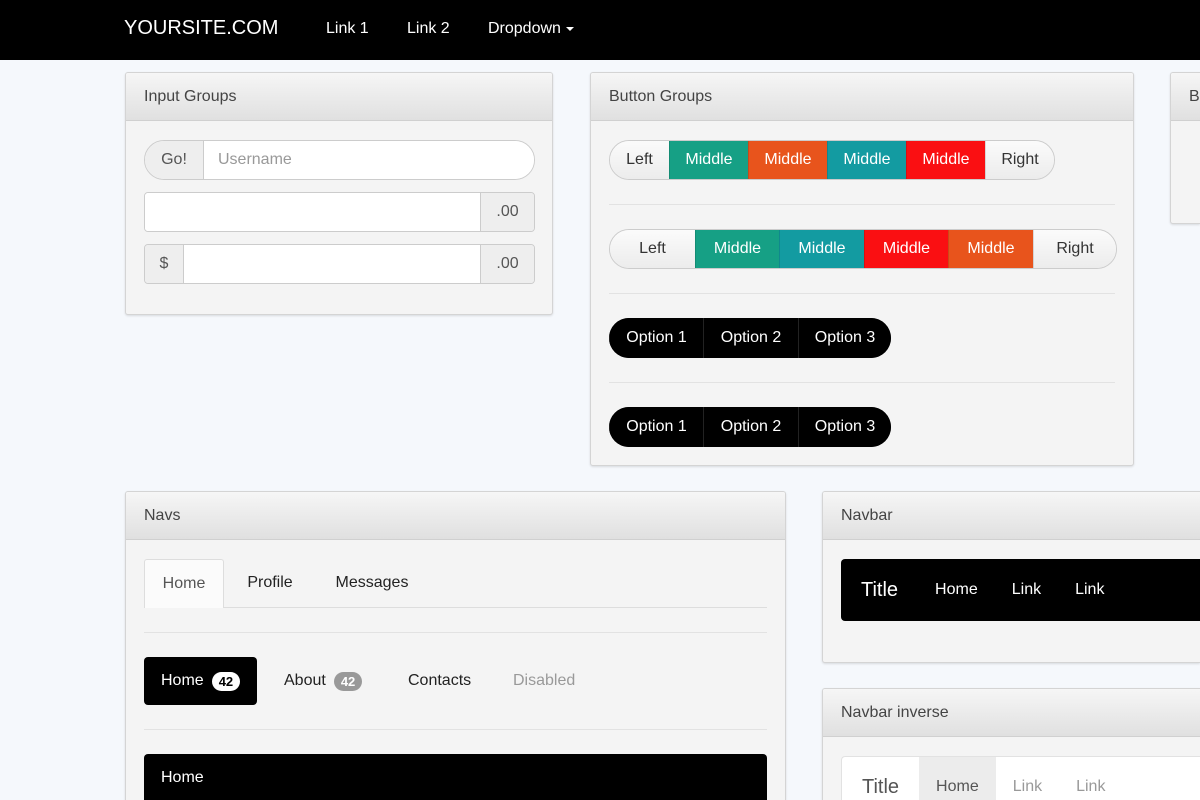  Describe the element at coordinates (184, 583) in the screenshot. I see `tab-home: Home` at that location.